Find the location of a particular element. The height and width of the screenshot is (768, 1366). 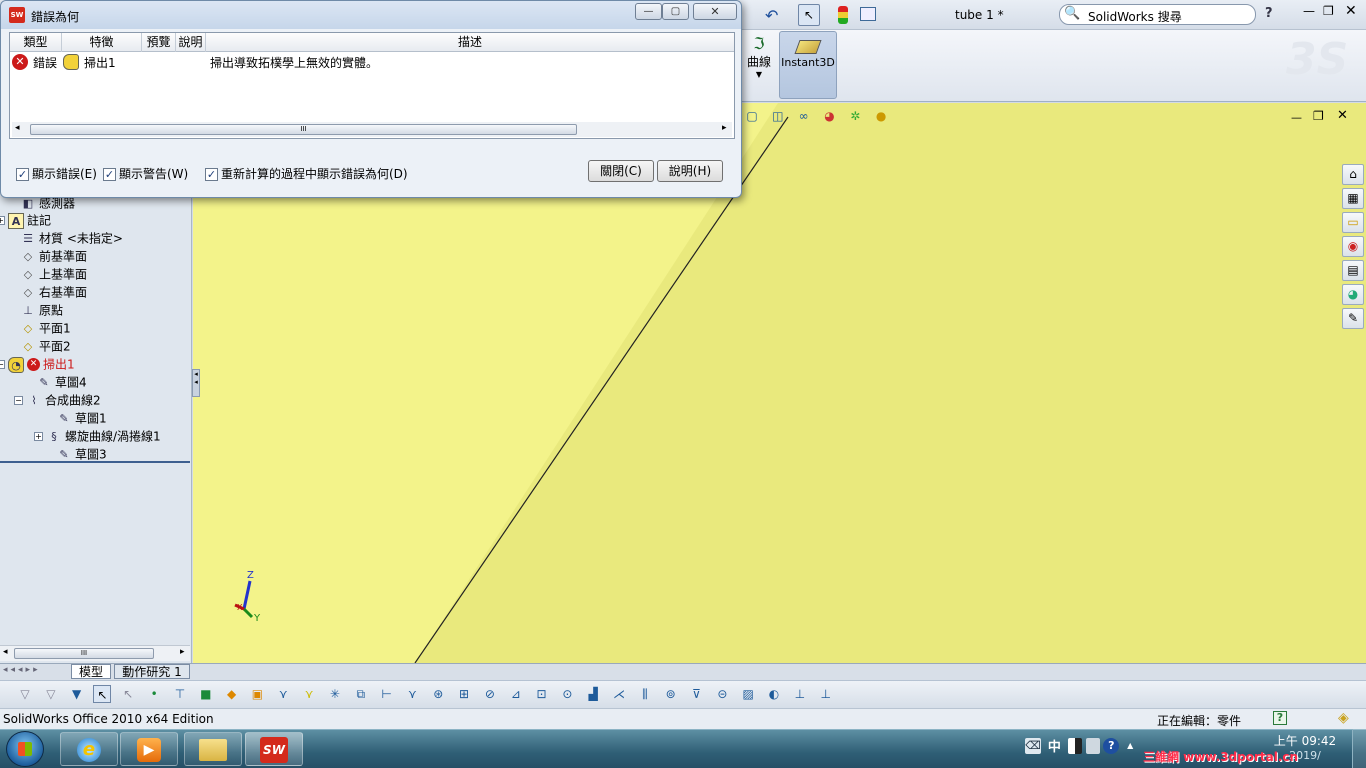

status-help-icon: ? is located at coordinates (1280, 718).